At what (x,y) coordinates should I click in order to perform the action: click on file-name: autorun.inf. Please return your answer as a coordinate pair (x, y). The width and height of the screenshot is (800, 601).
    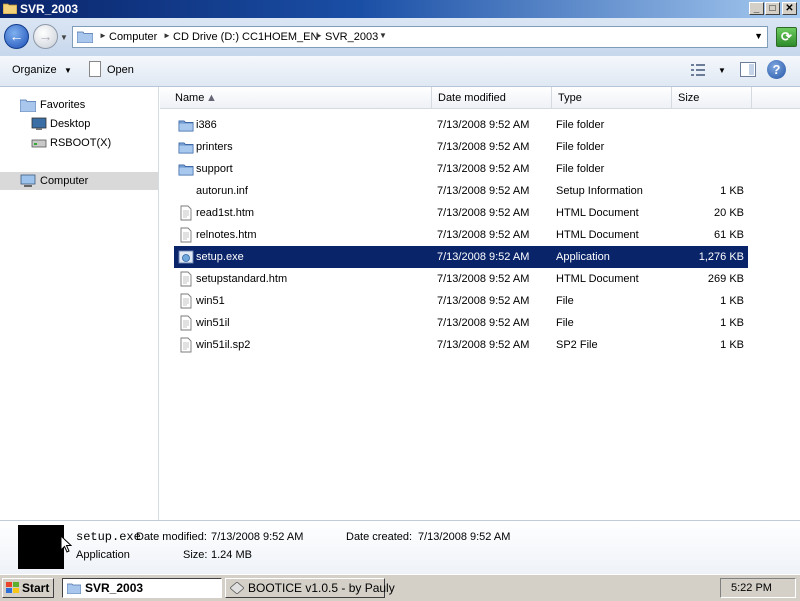
    Looking at the image, I should click on (222, 191).